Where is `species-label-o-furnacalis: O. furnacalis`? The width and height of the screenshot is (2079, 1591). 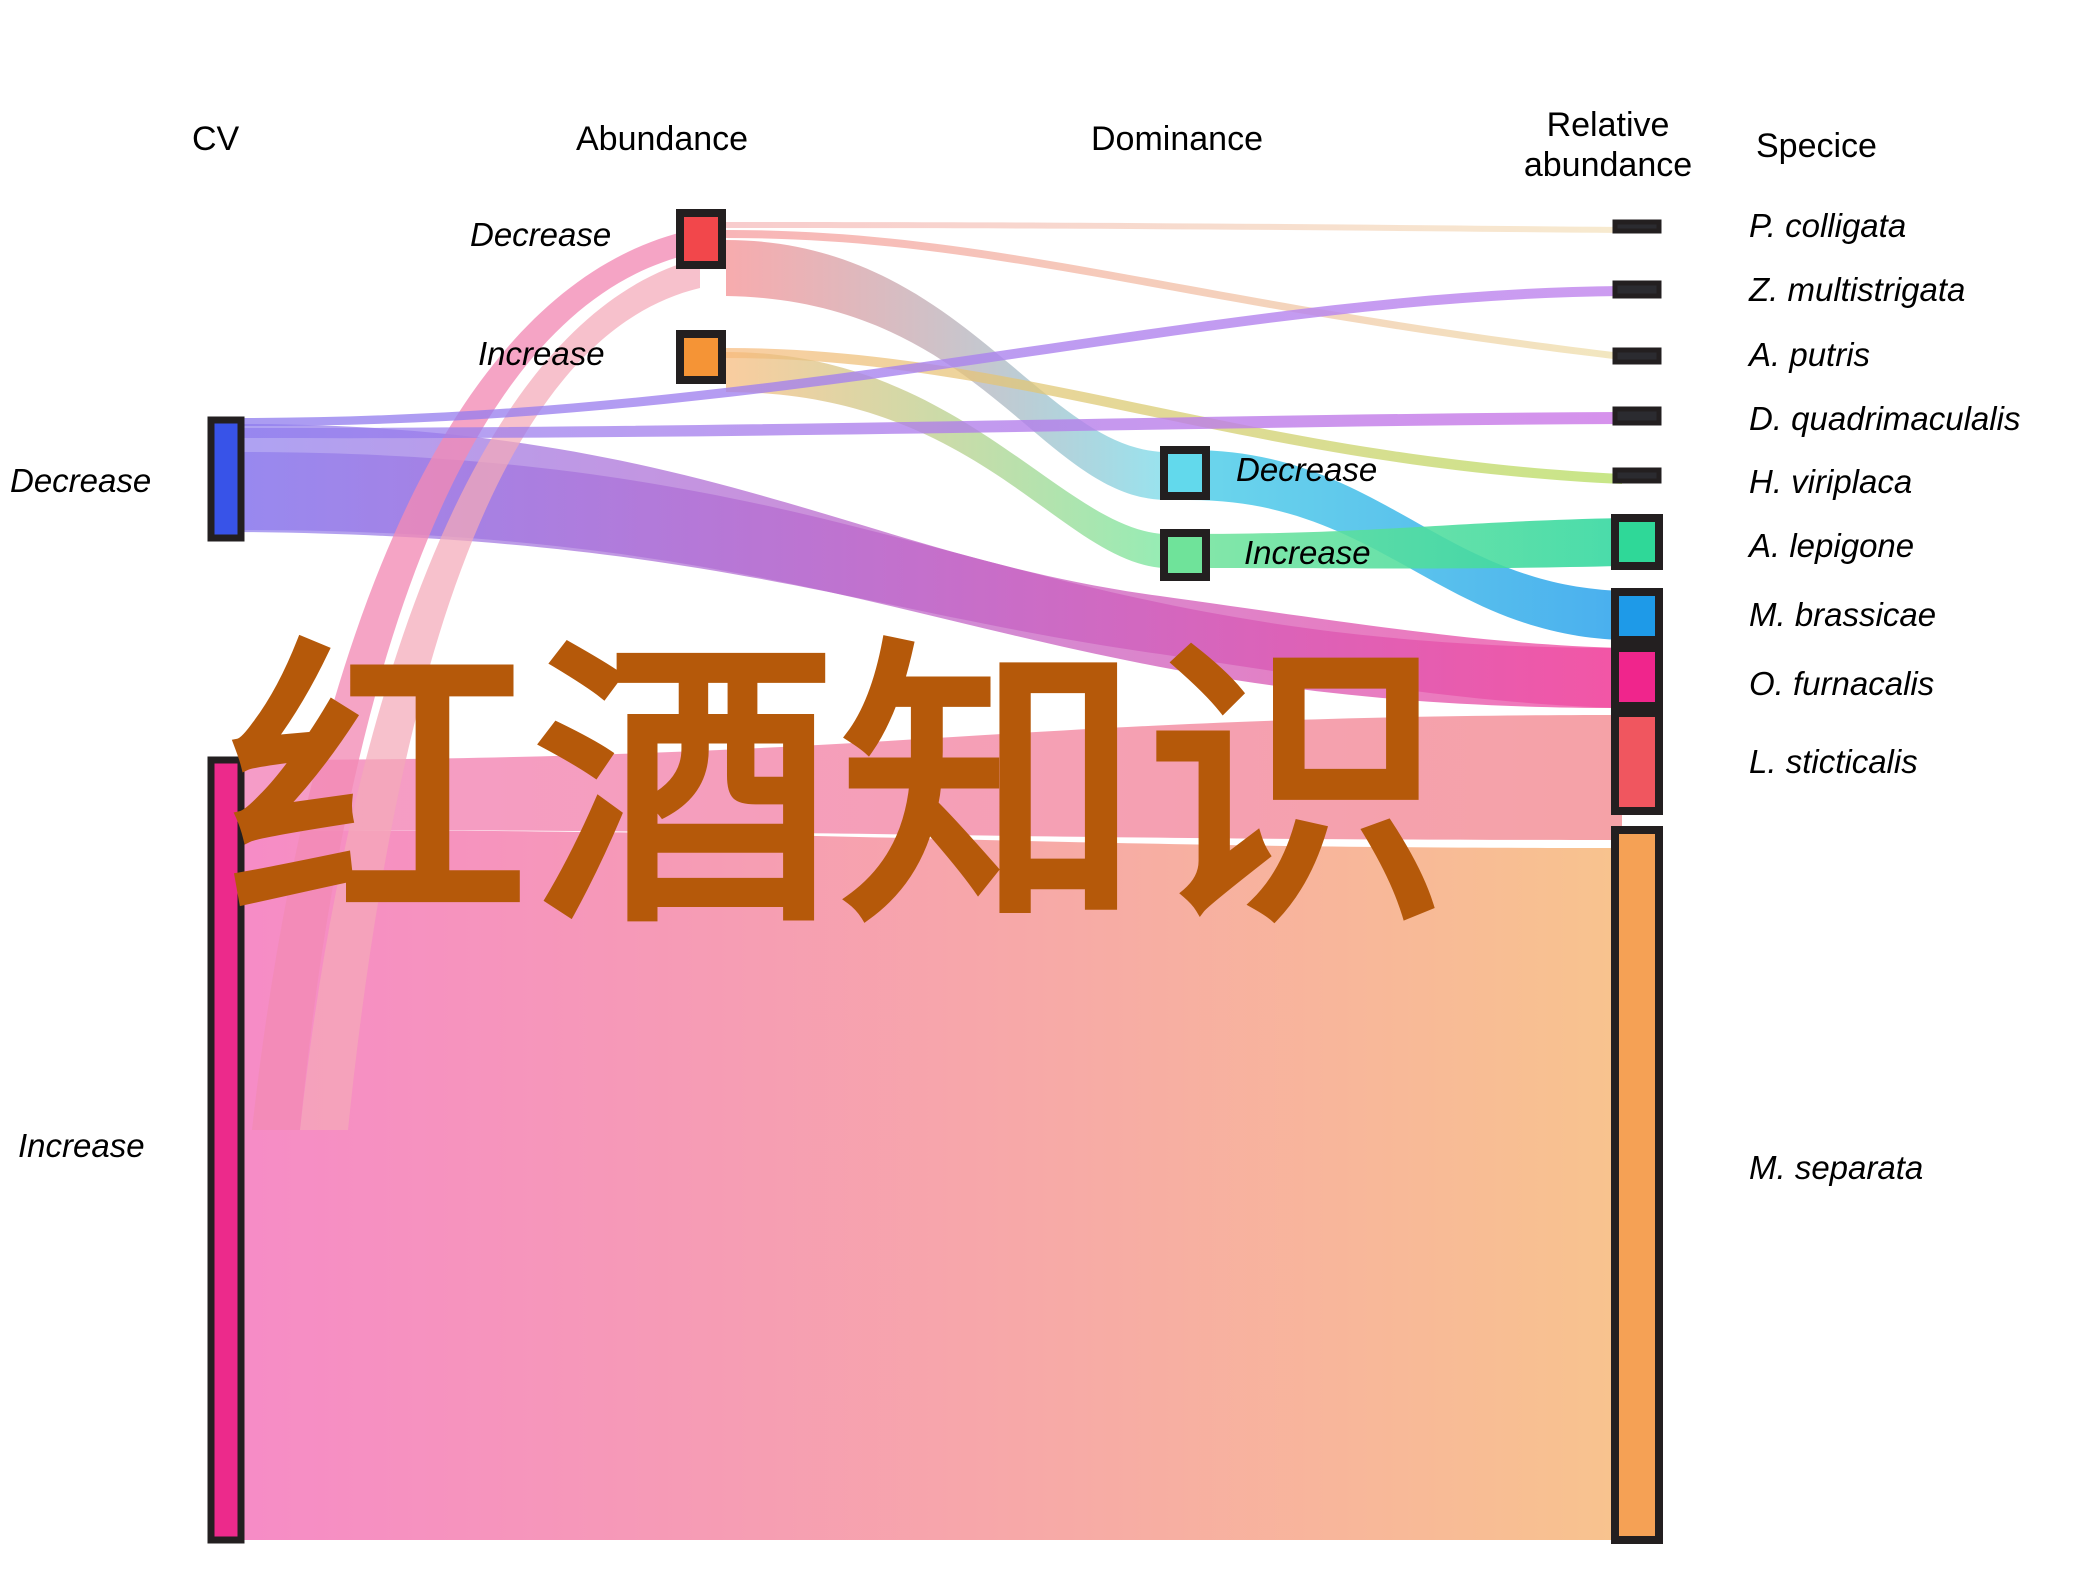 species-label-o-furnacalis: O. furnacalis is located at coordinates (1842, 683).